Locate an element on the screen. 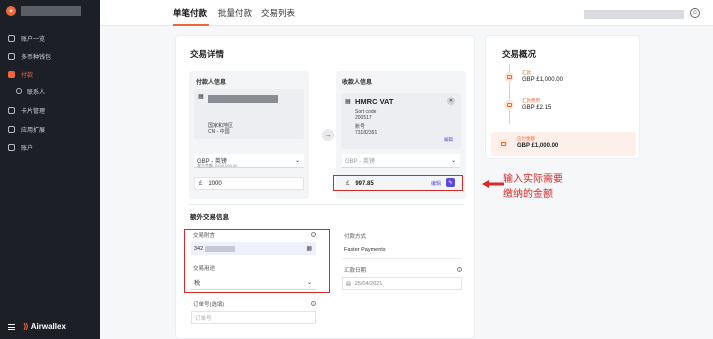  total-box: 应付金额 GBP £1,000.00 is located at coordinates (563, 144).